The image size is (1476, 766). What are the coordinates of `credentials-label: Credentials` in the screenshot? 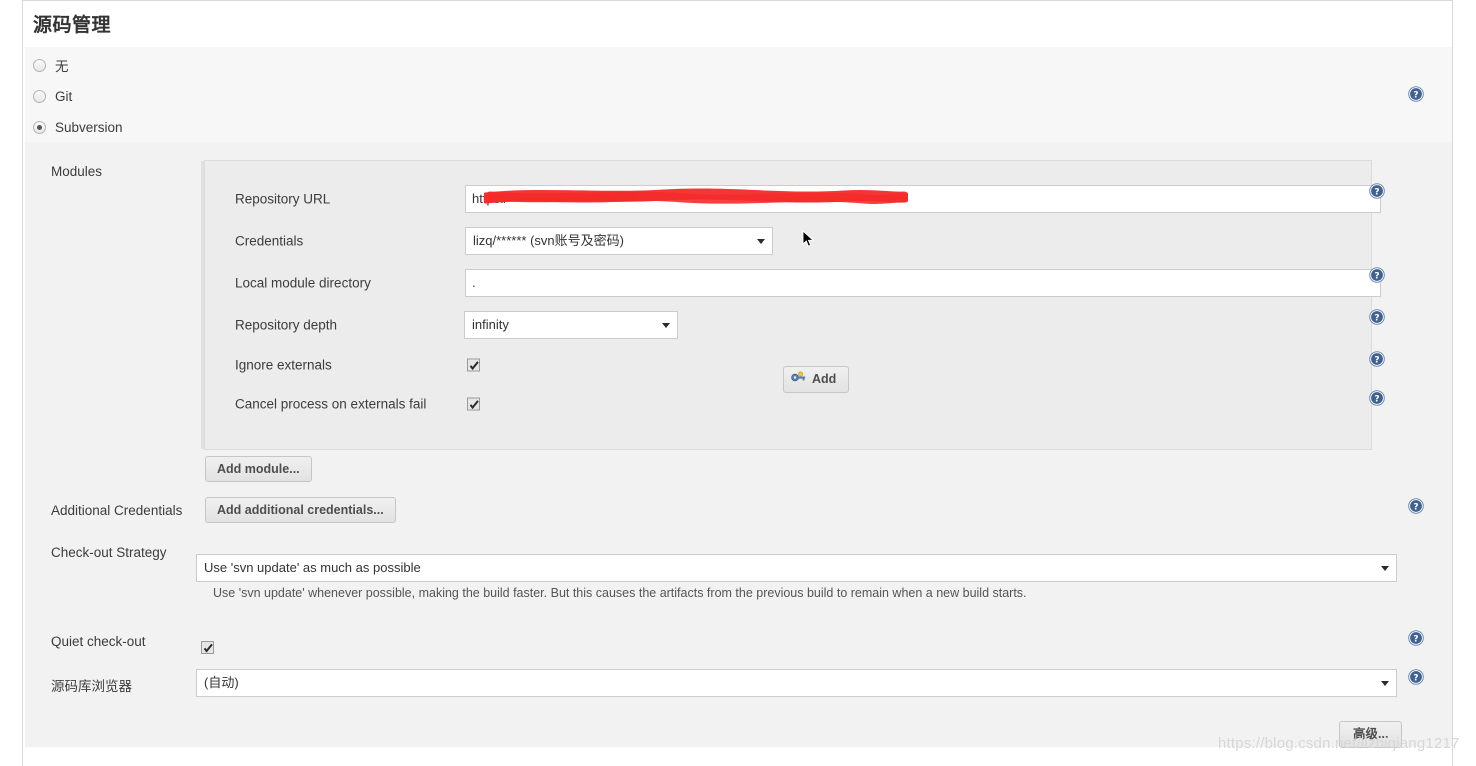 It's located at (269, 241).